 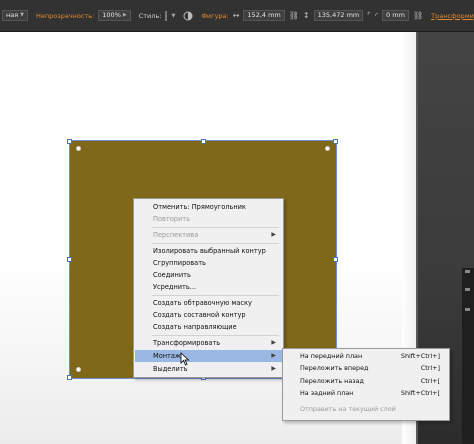 What do you see at coordinates (369, 15) in the screenshot?
I see `corner-type-icon: ⌜` at bounding box center [369, 15].